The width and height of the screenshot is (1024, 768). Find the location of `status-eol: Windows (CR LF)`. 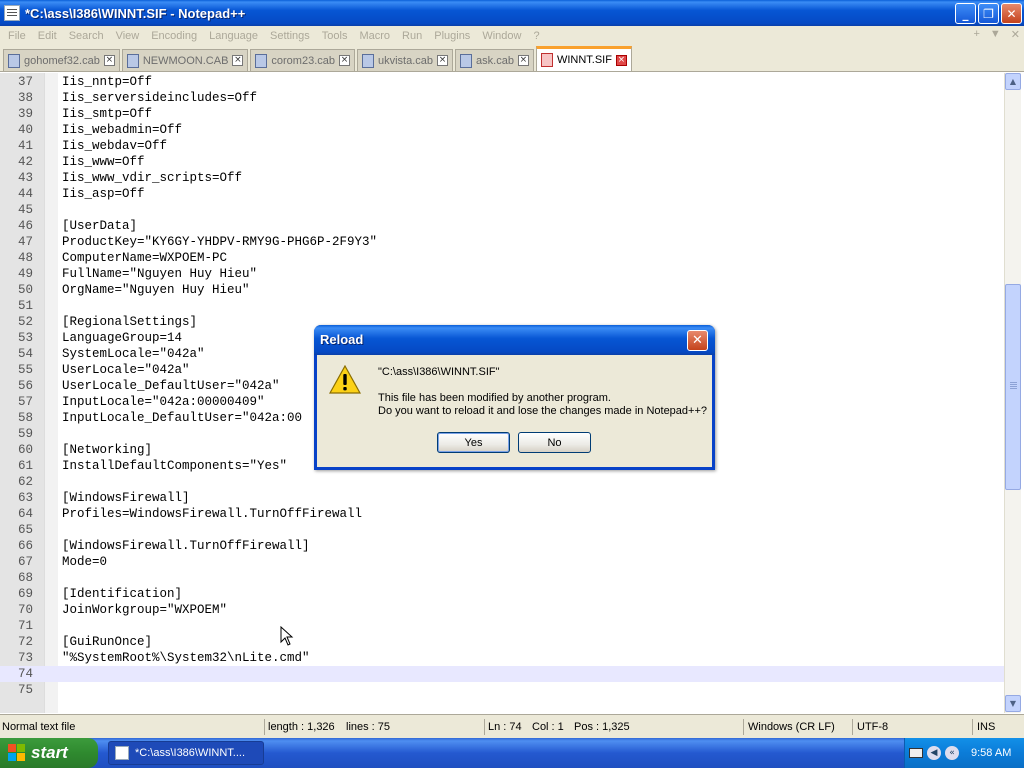

status-eol: Windows (CR LF) is located at coordinates (789, 727).